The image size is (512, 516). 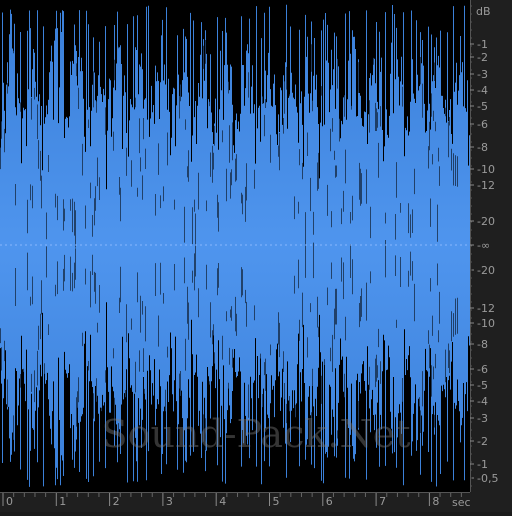 What do you see at coordinates (62, 501) in the screenshot?
I see `time-tick-label: 1` at bounding box center [62, 501].